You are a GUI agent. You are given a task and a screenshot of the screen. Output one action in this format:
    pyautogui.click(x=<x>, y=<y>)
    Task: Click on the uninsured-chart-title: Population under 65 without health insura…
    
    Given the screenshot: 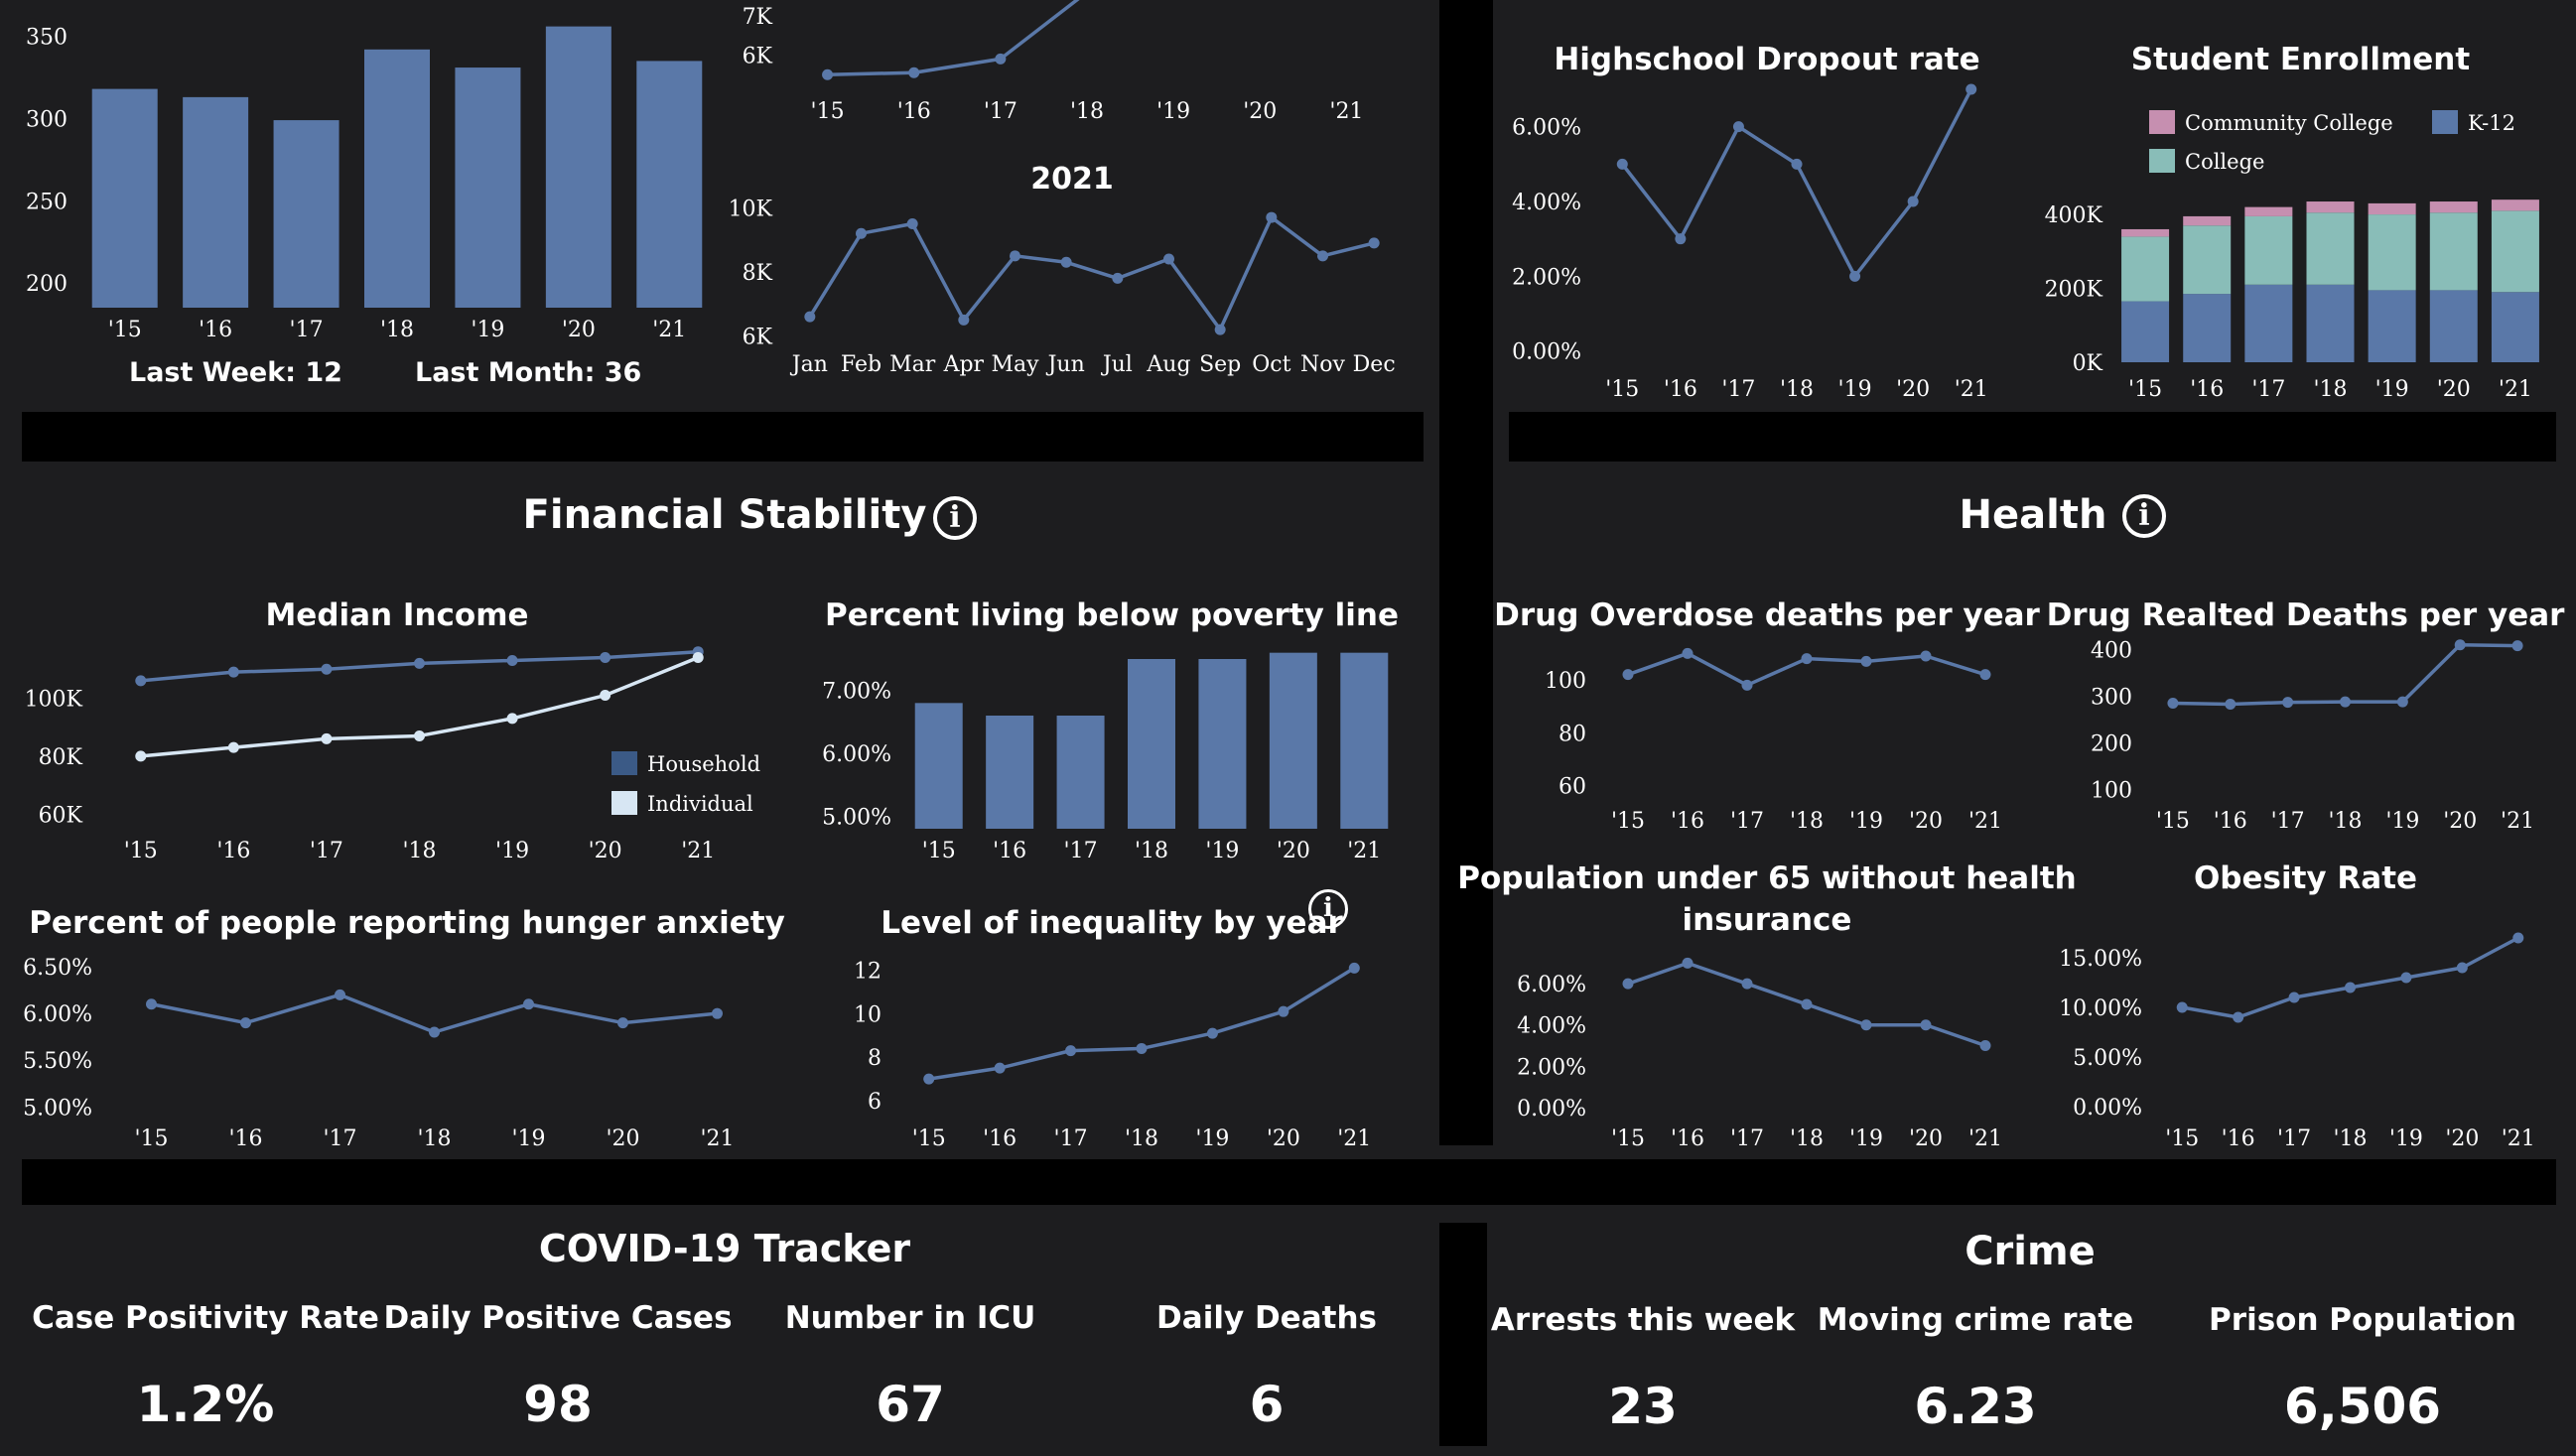 What is the action you would take?
    pyautogui.click(x=1766, y=899)
    